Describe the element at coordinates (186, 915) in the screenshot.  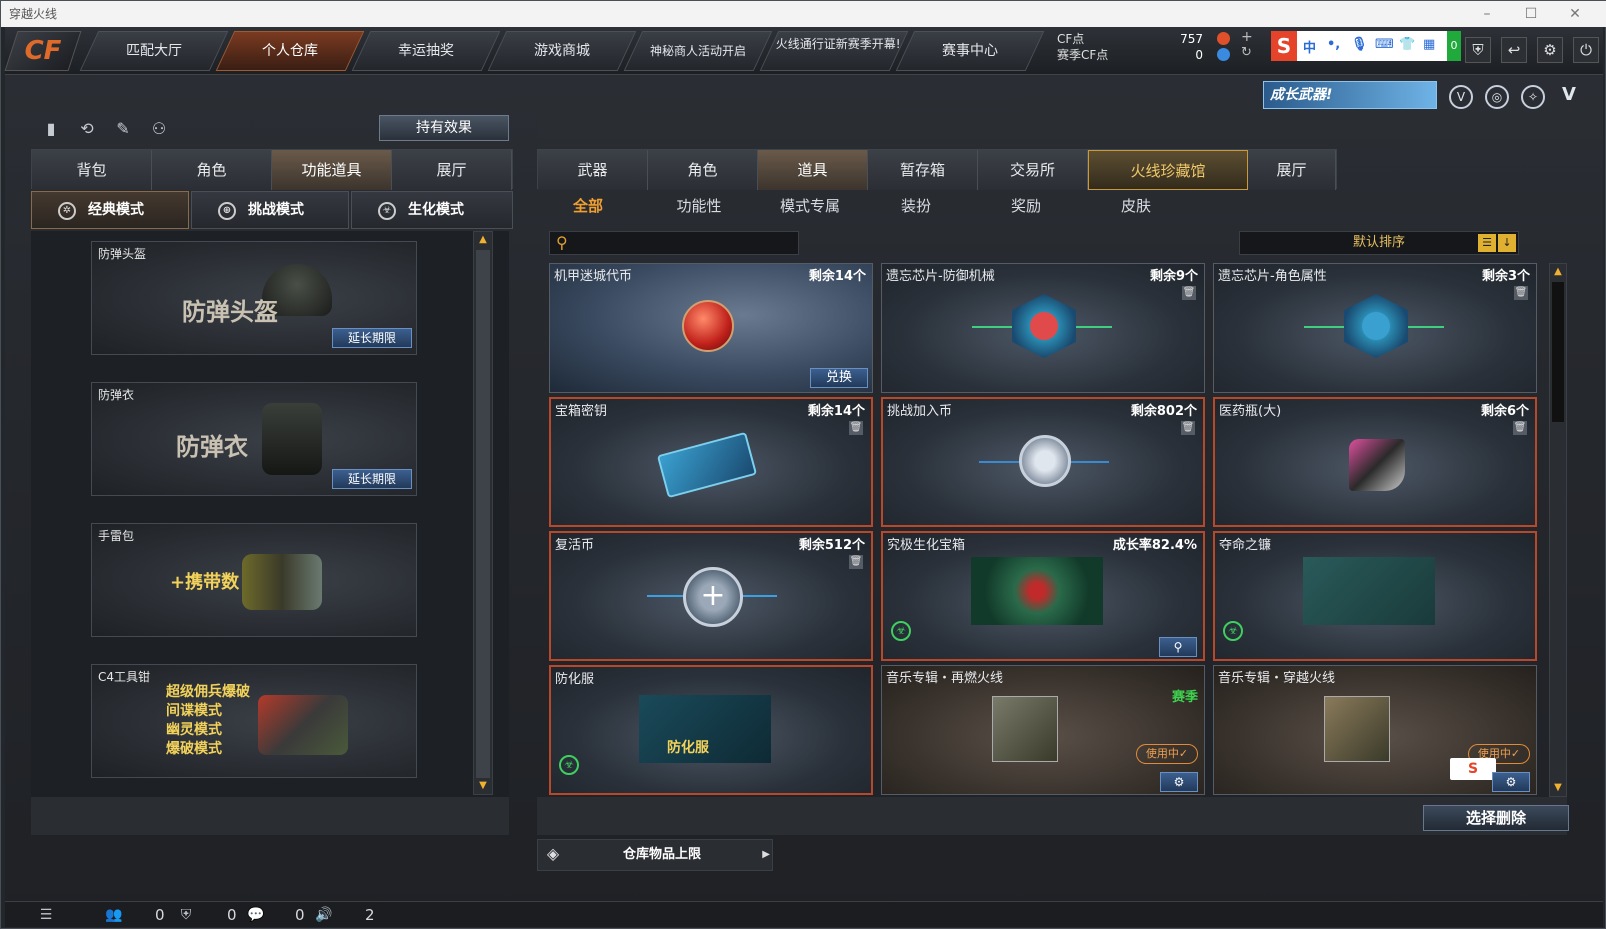
I see `clan-shield-icon: ⛨` at that location.